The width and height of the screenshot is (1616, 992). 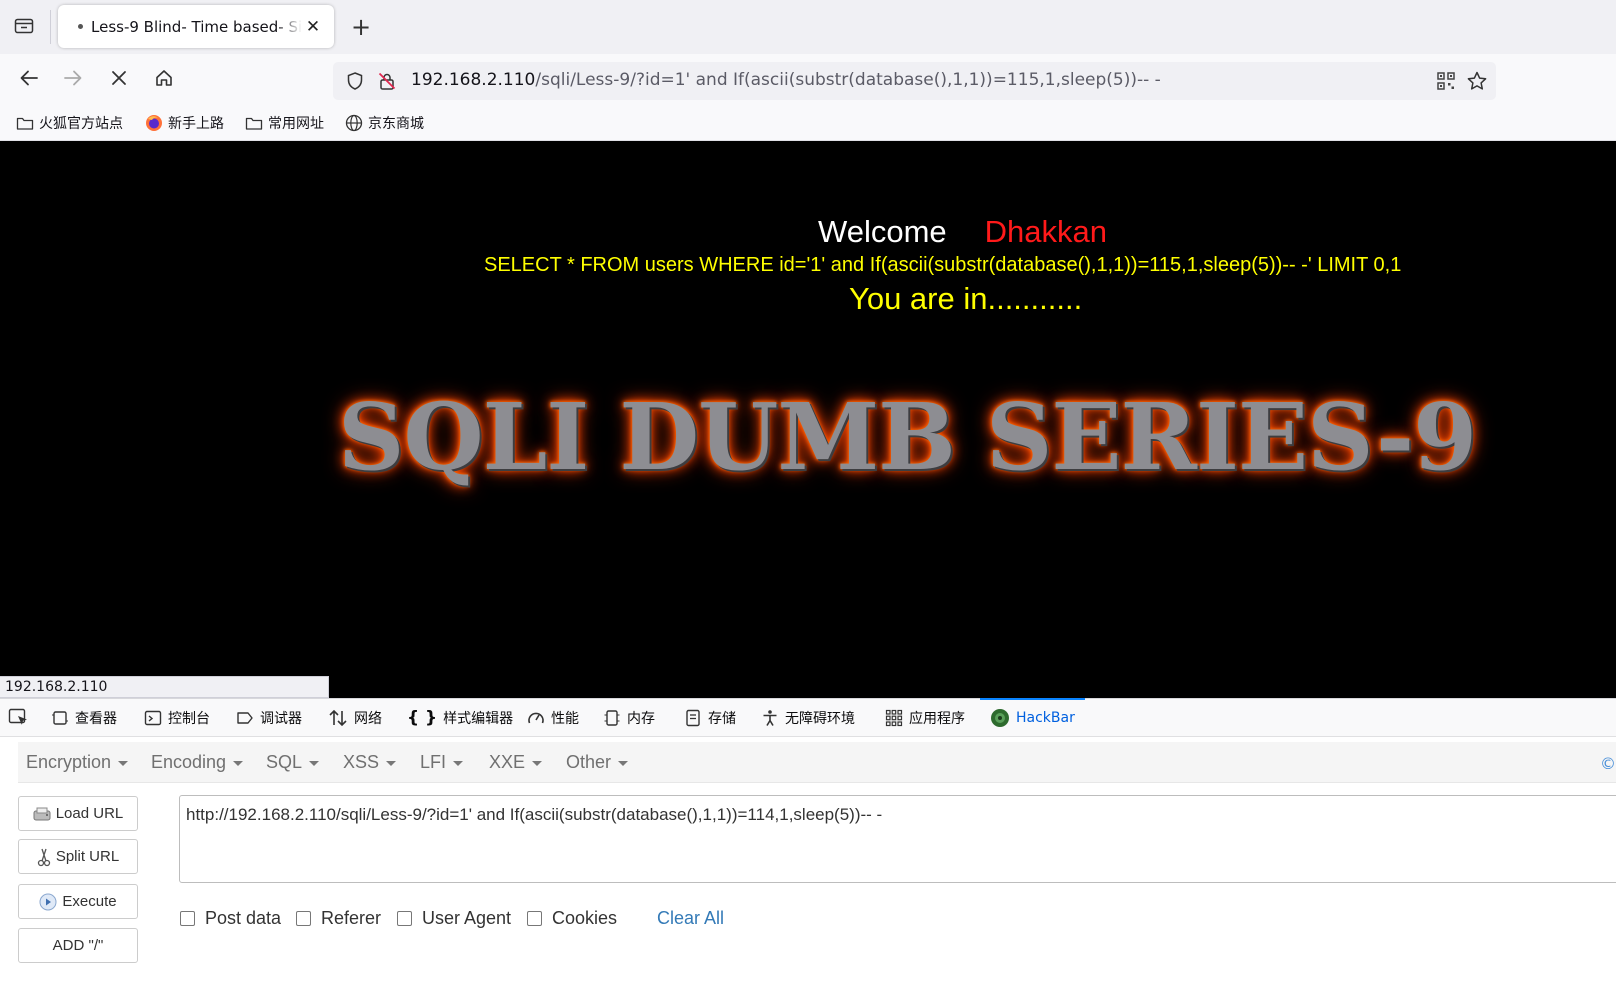 I want to click on devtools-tab-hackbar: HackBar, so click(x=1032, y=717).